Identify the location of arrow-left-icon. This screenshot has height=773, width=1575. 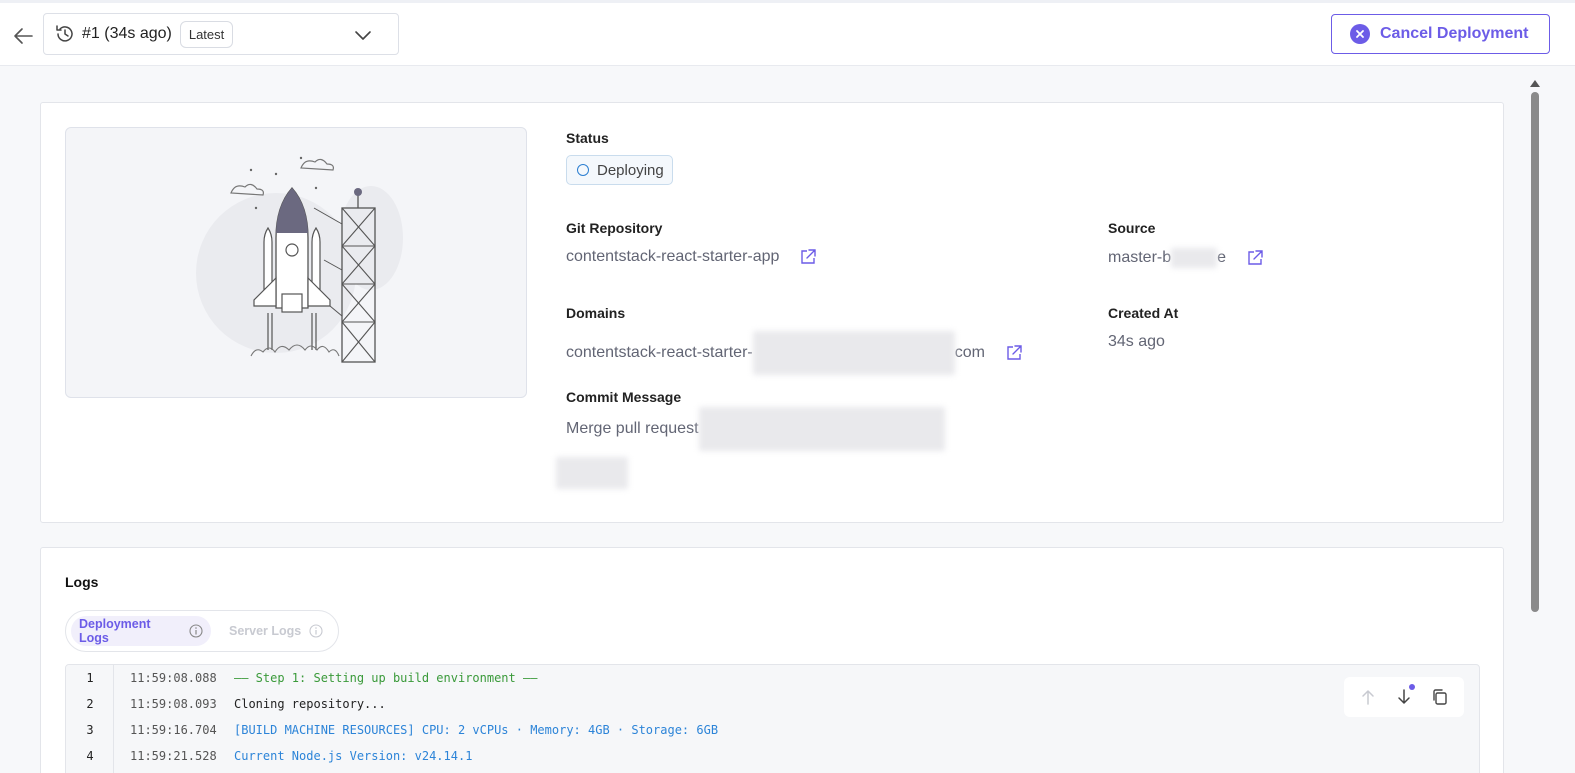
(23, 36).